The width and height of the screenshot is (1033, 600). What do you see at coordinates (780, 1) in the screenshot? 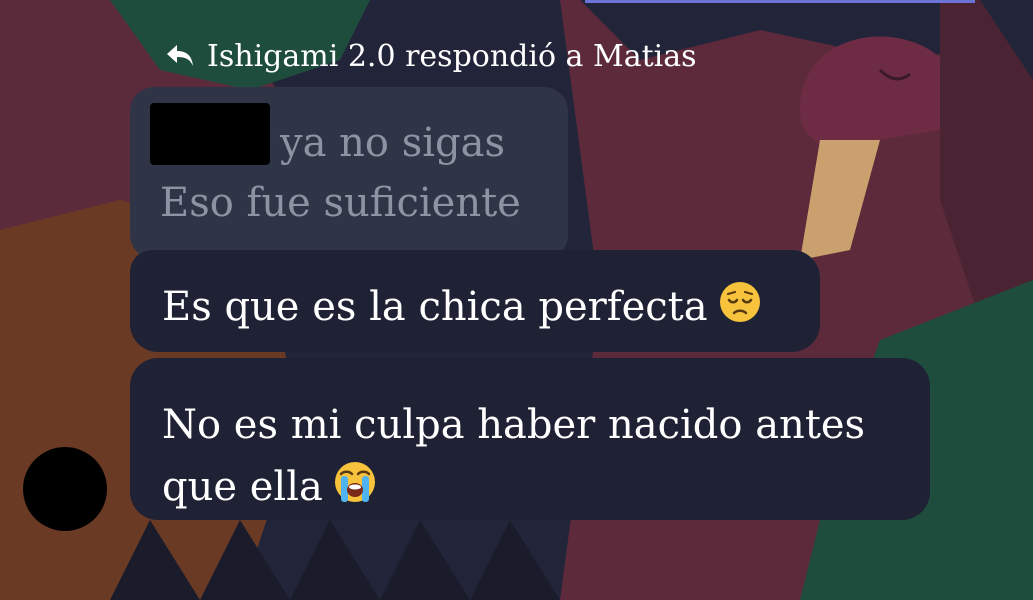
I see `top-accent-bar` at bounding box center [780, 1].